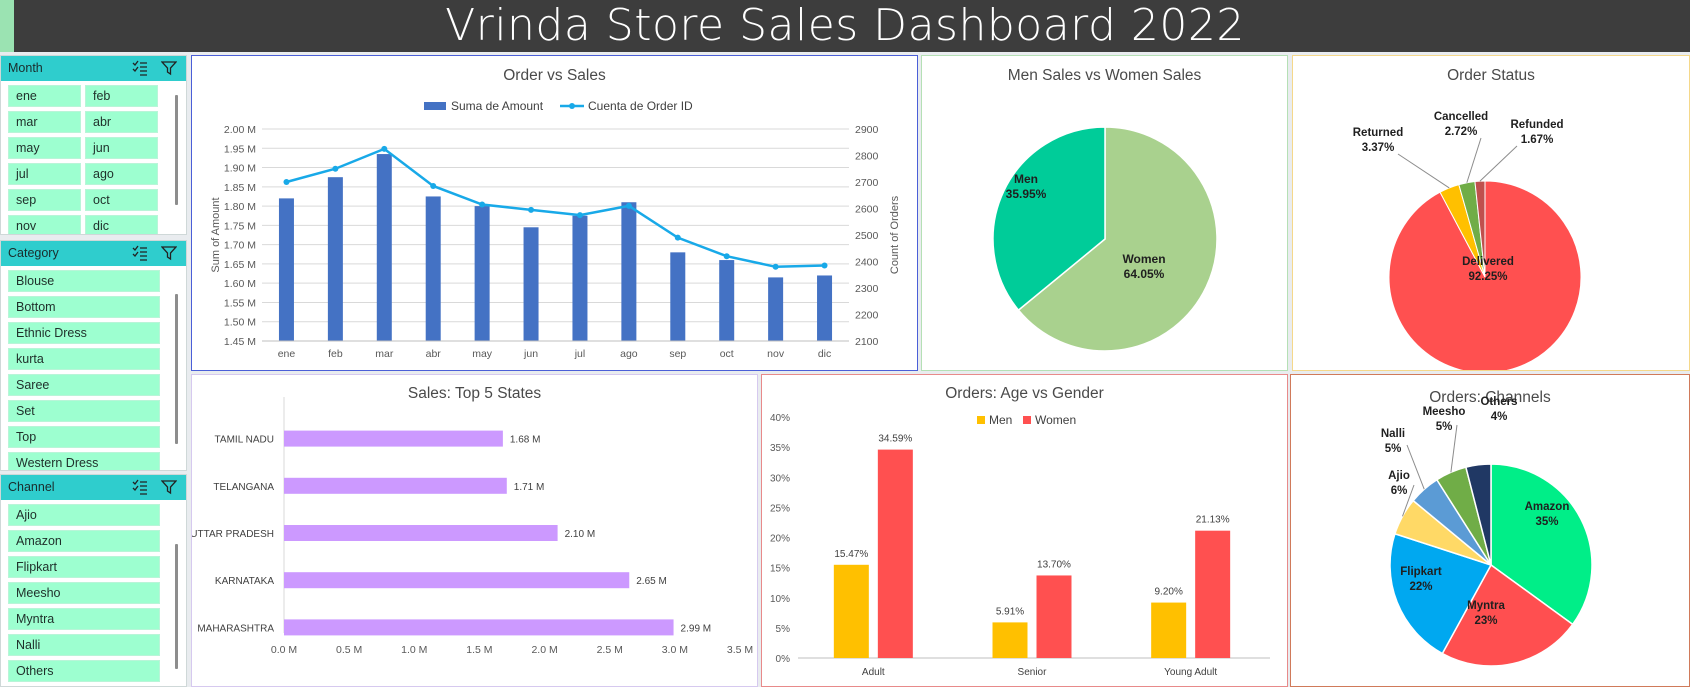 Image resolution: width=1690 pixels, height=687 pixels. What do you see at coordinates (414, 650) in the screenshot?
I see `x-tick-label: 1.0 M` at bounding box center [414, 650].